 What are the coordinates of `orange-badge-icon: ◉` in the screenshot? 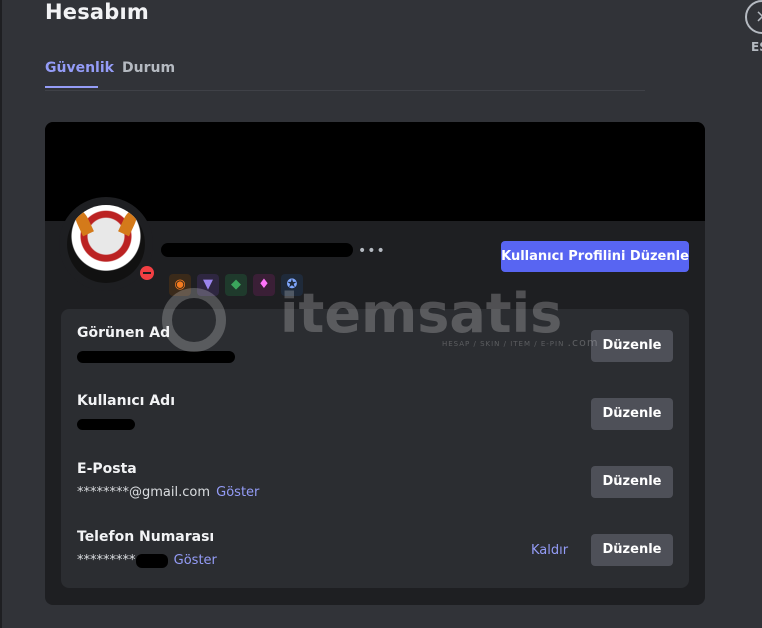 It's located at (180, 285).